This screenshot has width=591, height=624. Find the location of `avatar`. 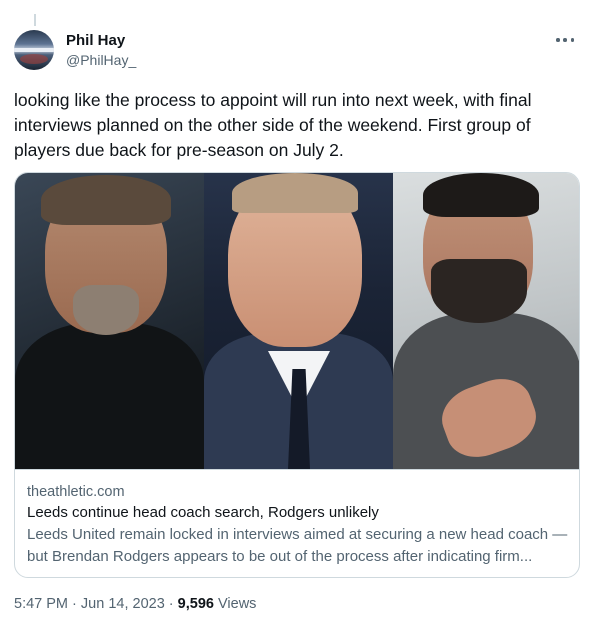

avatar is located at coordinates (34, 50).